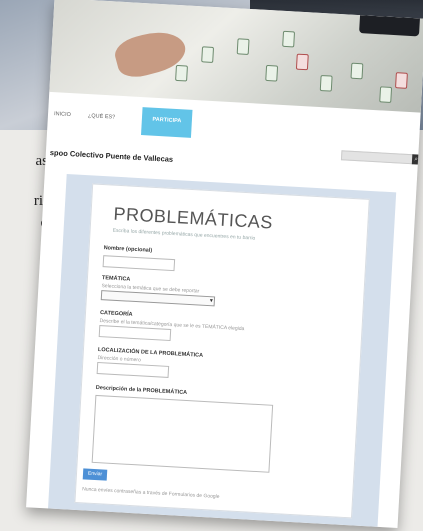 Image resolution: width=423 pixels, height=531 pixels. What do you see at coordinates (111, 156) in the screenshot?
I see `site-title: spoo Colectivo Puente de Vallecas` at bounding box center [111, 156].